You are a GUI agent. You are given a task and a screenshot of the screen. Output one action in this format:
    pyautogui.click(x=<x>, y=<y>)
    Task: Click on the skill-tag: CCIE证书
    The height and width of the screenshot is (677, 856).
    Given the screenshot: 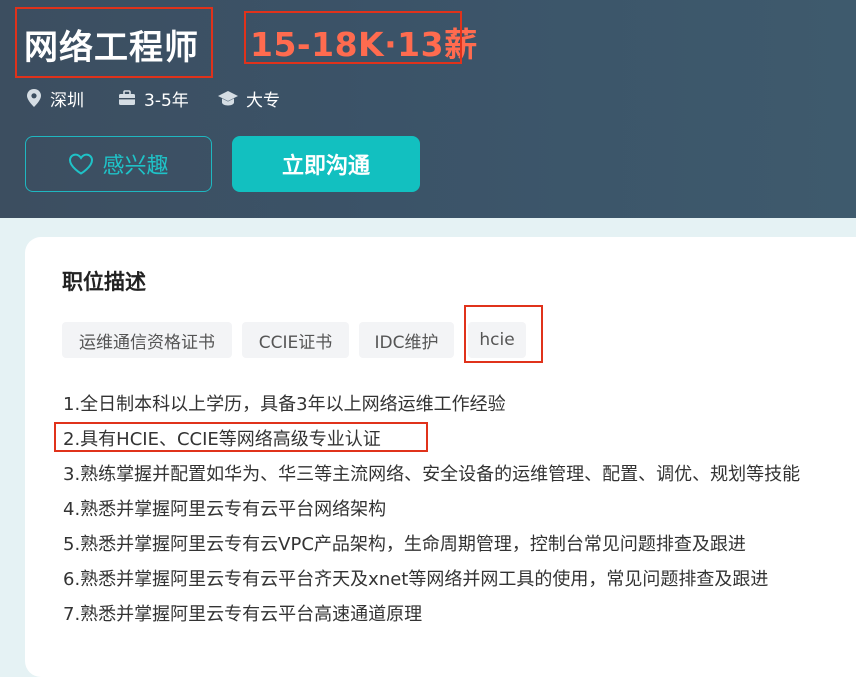 What is the action you would take?
    pyautogui.click(x=295, y=340)
    